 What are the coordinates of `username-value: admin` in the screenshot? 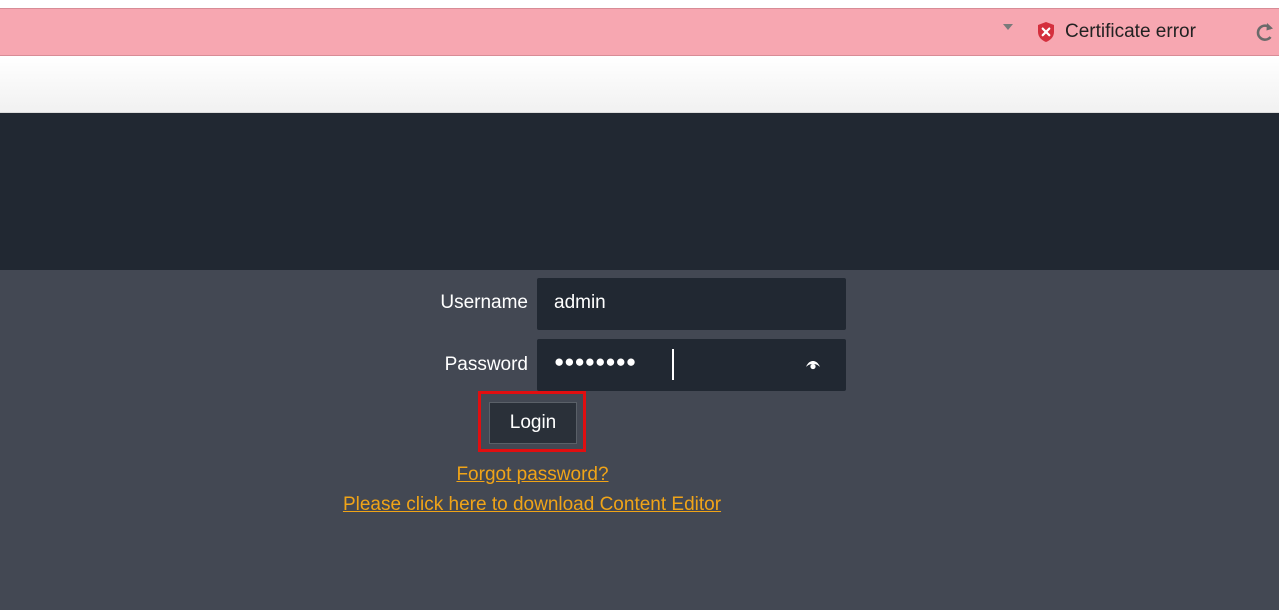 It's located at (580, 302).